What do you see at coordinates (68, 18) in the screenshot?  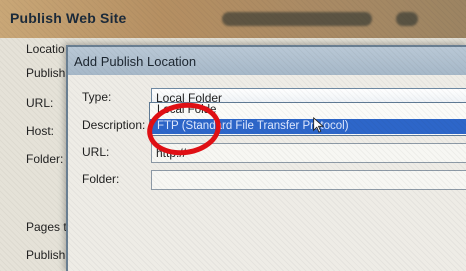 I see `back-window-title: Publish Web Site` at bounding box center [68, 18].